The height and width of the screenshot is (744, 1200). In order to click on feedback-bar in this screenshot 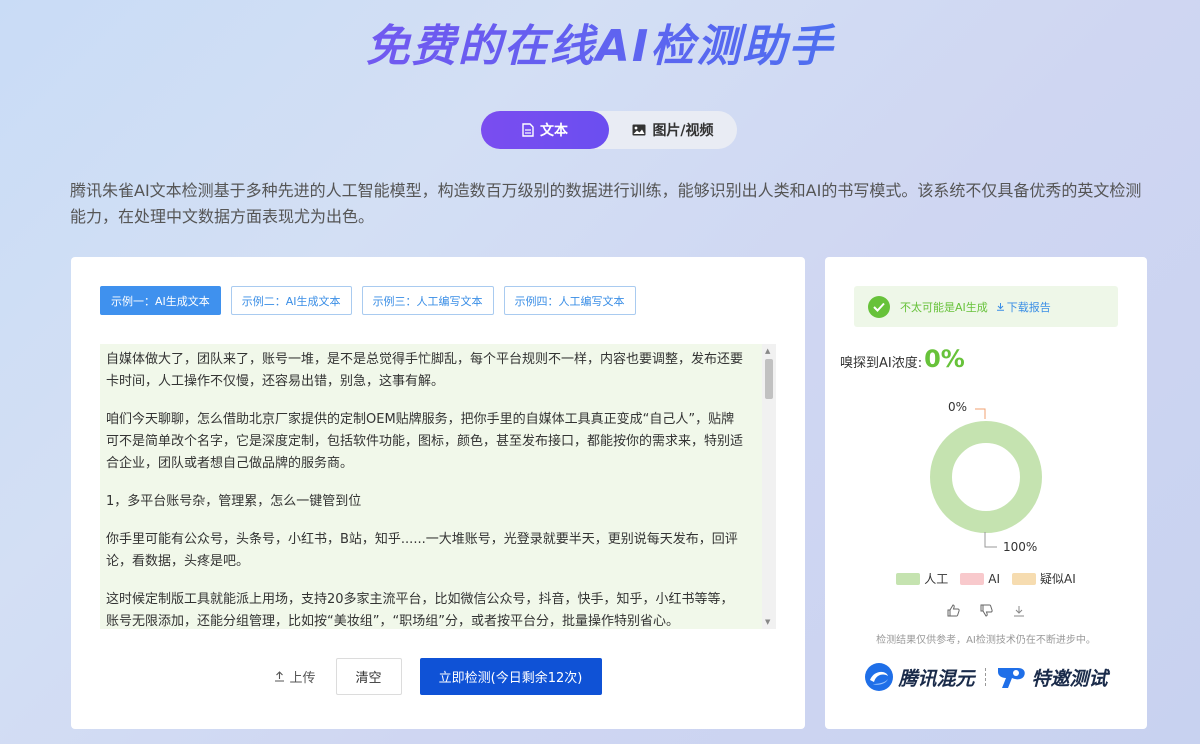, I will do `click(986, 611)`.